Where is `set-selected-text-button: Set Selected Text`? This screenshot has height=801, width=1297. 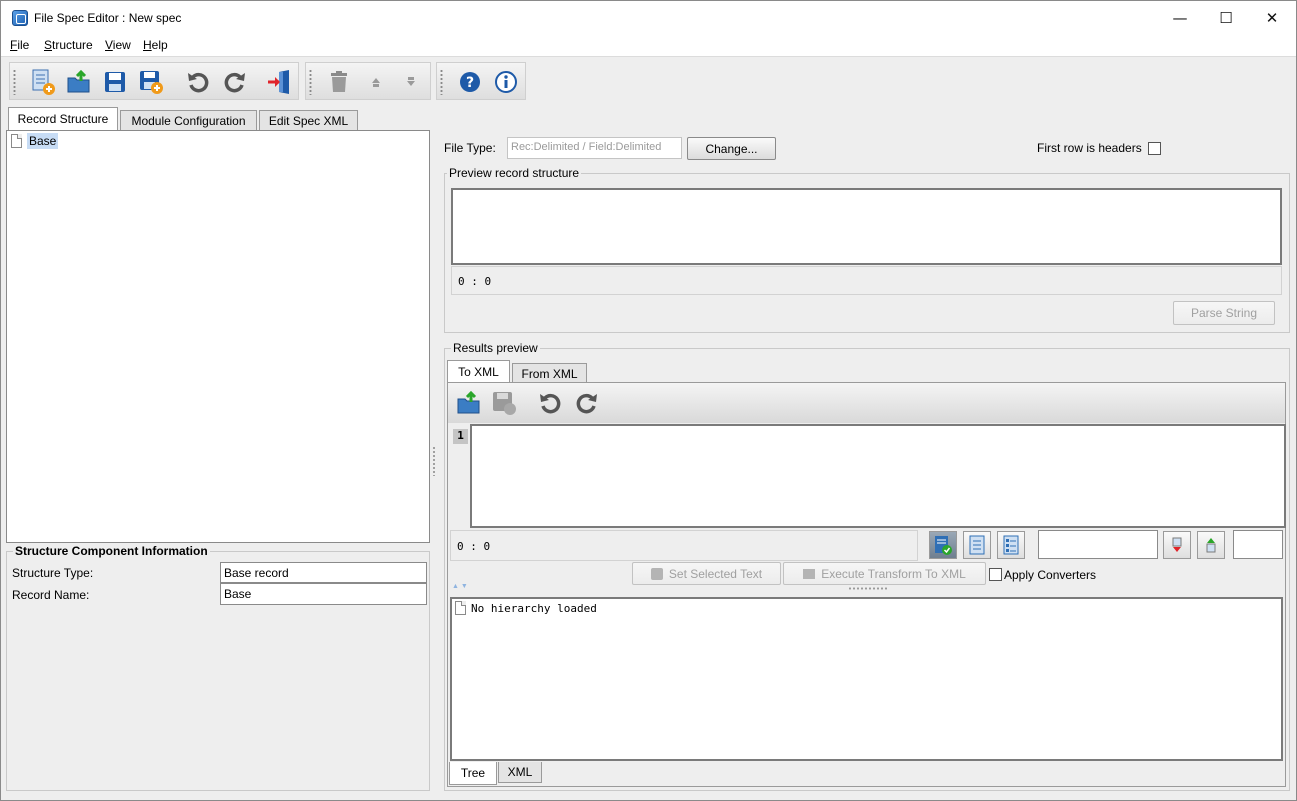 set-selected-text-button: Set Selected Text is located at coordinates (706, 573).